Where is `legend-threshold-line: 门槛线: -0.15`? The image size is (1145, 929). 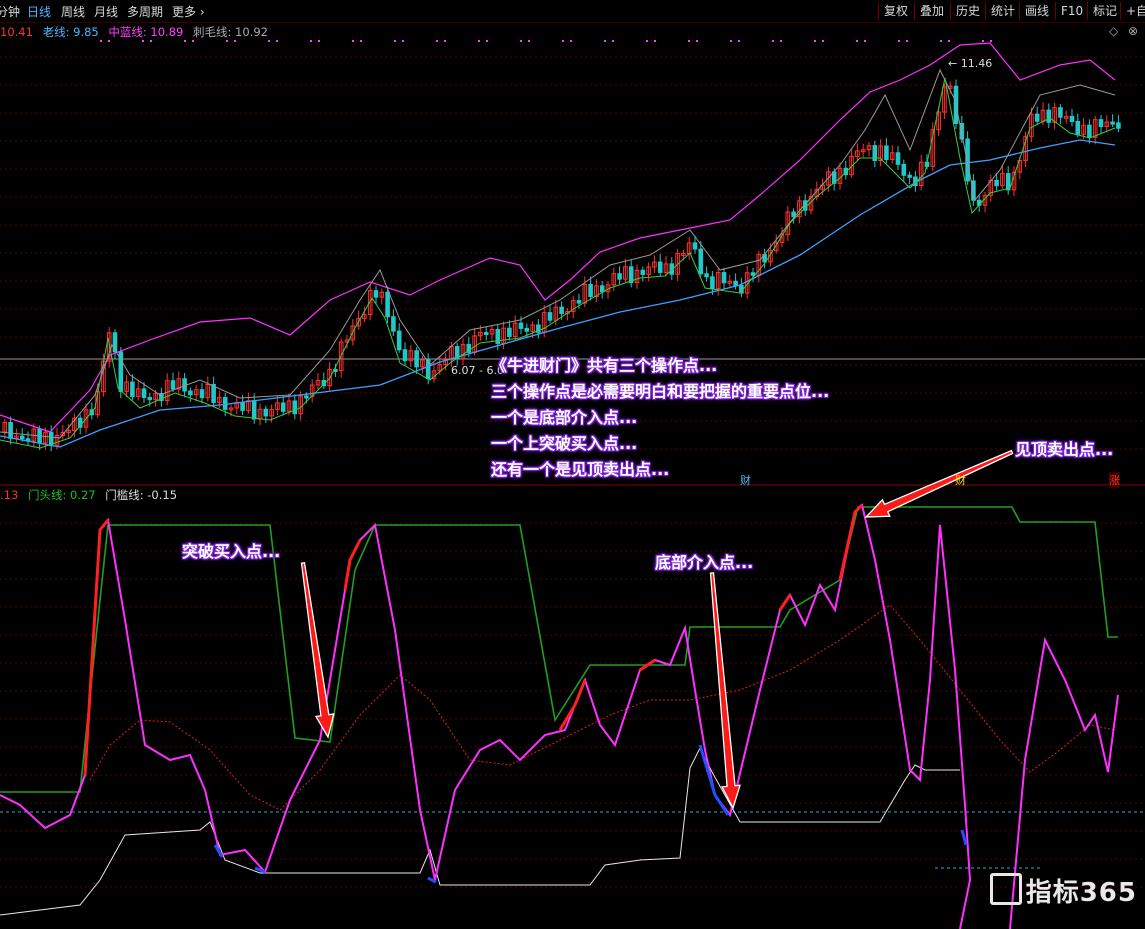 legend-threshold-line: 门槛线: -0.15 is located at coordinates (141, 495).